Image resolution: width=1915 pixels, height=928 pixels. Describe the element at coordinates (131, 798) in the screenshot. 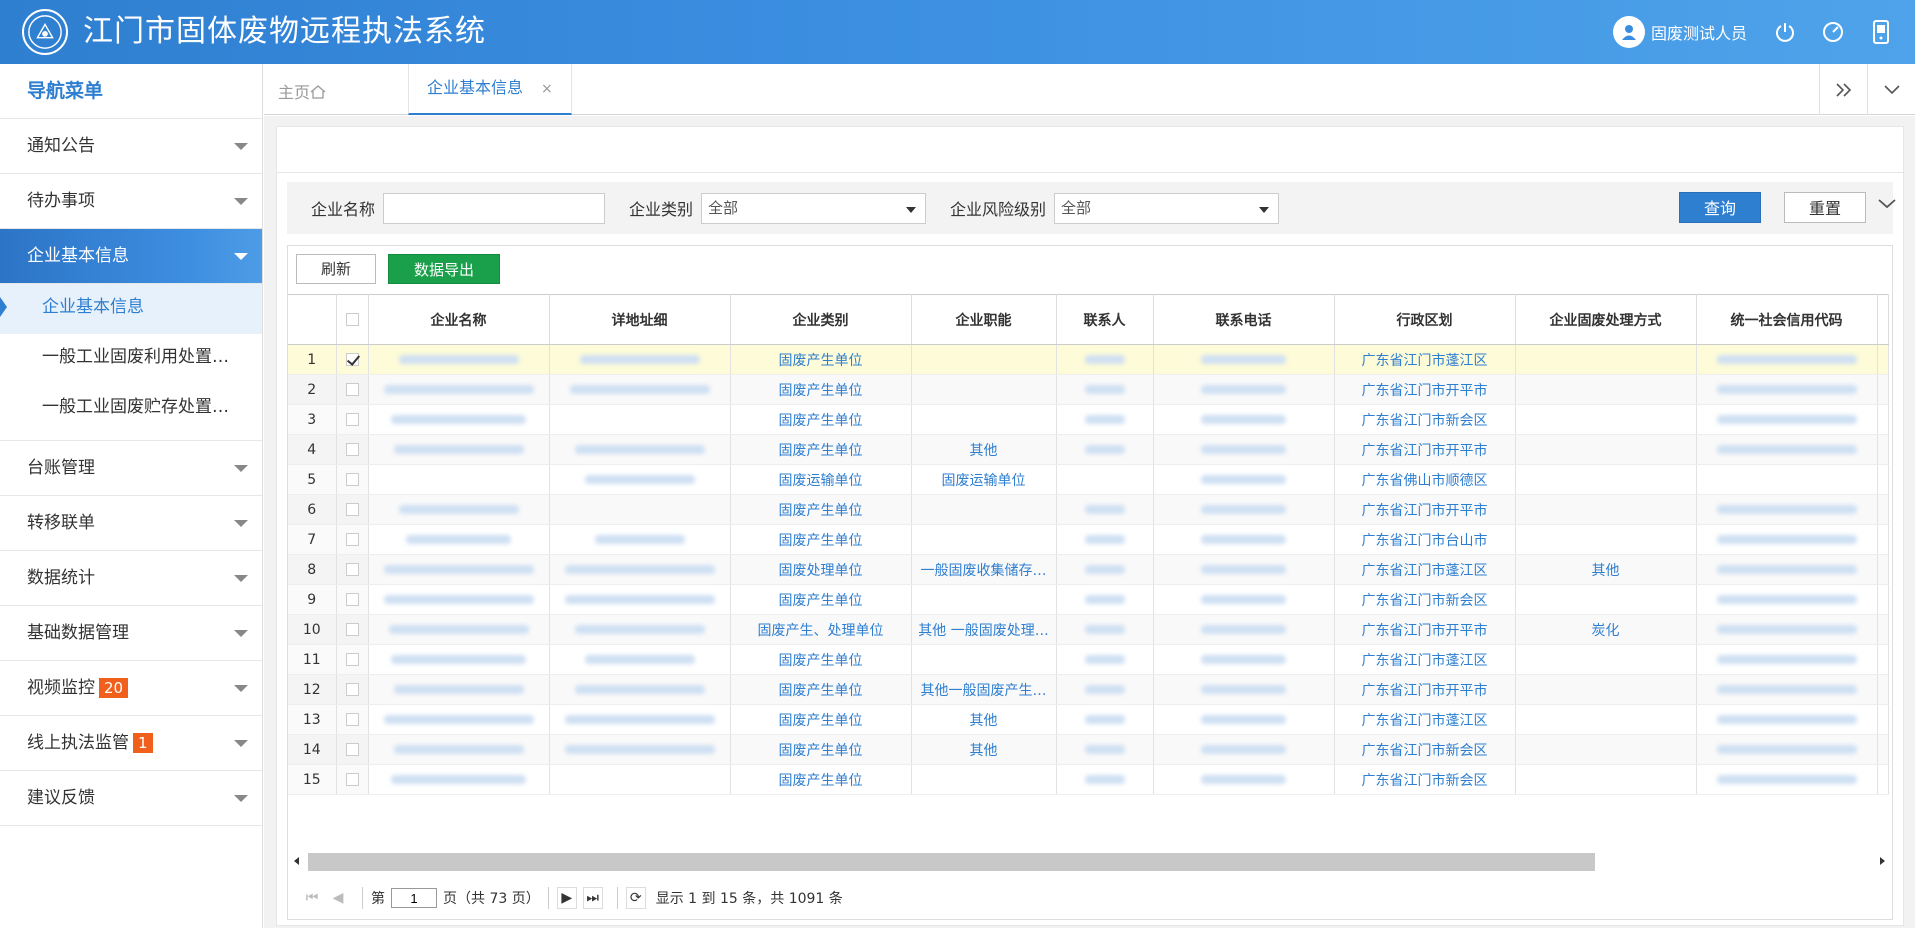

I see `sidebar-item-feedback: 建议反馈` at that location.